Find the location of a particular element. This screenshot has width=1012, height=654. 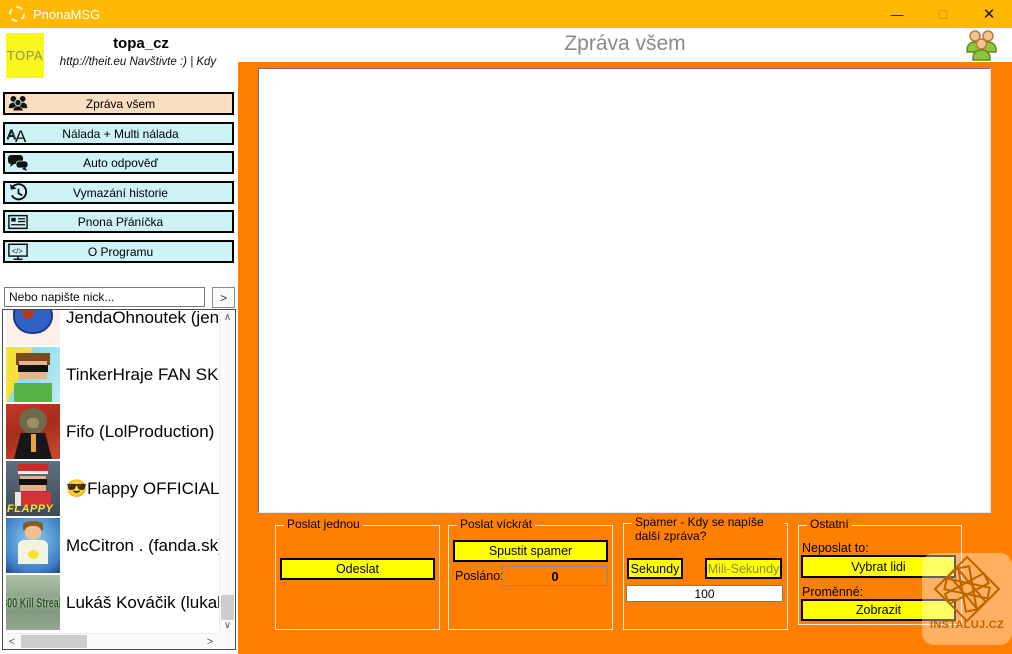

user-name: JendaOhnoutek (jenda is located at coordinates (142, 318).